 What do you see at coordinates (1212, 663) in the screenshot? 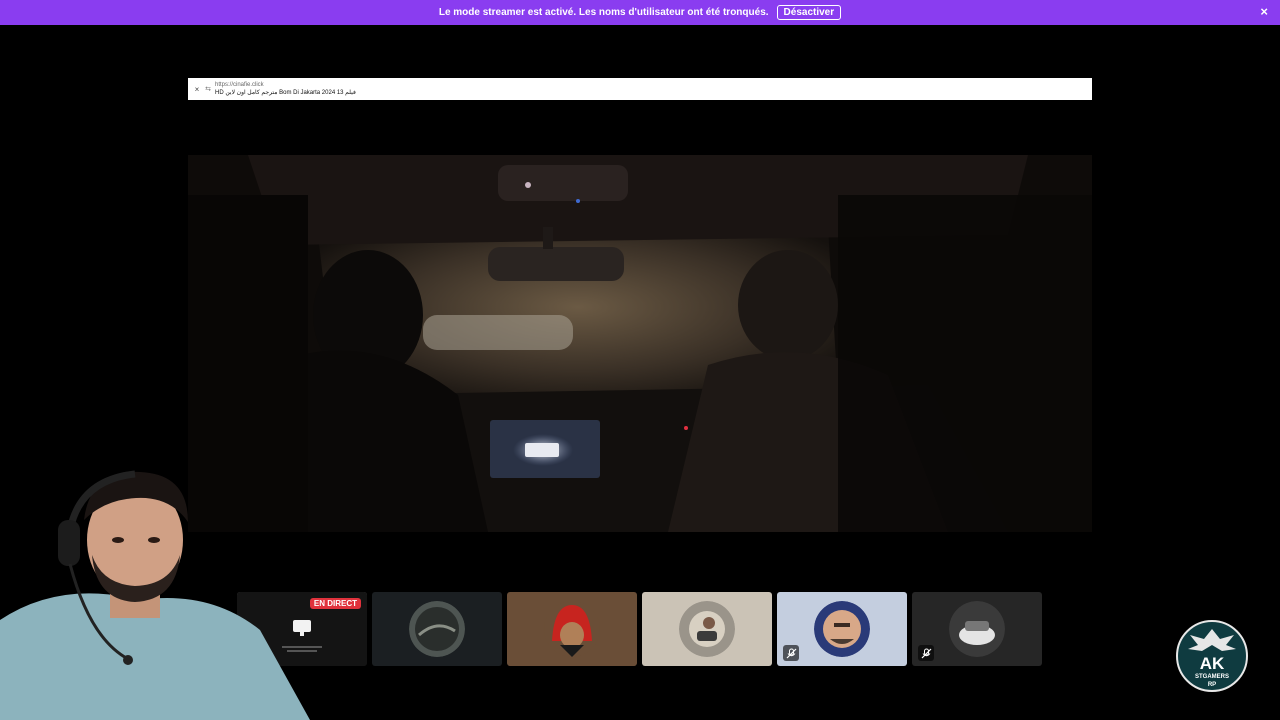
I see `logo-text: AK` at bounding box center [1212, 663].